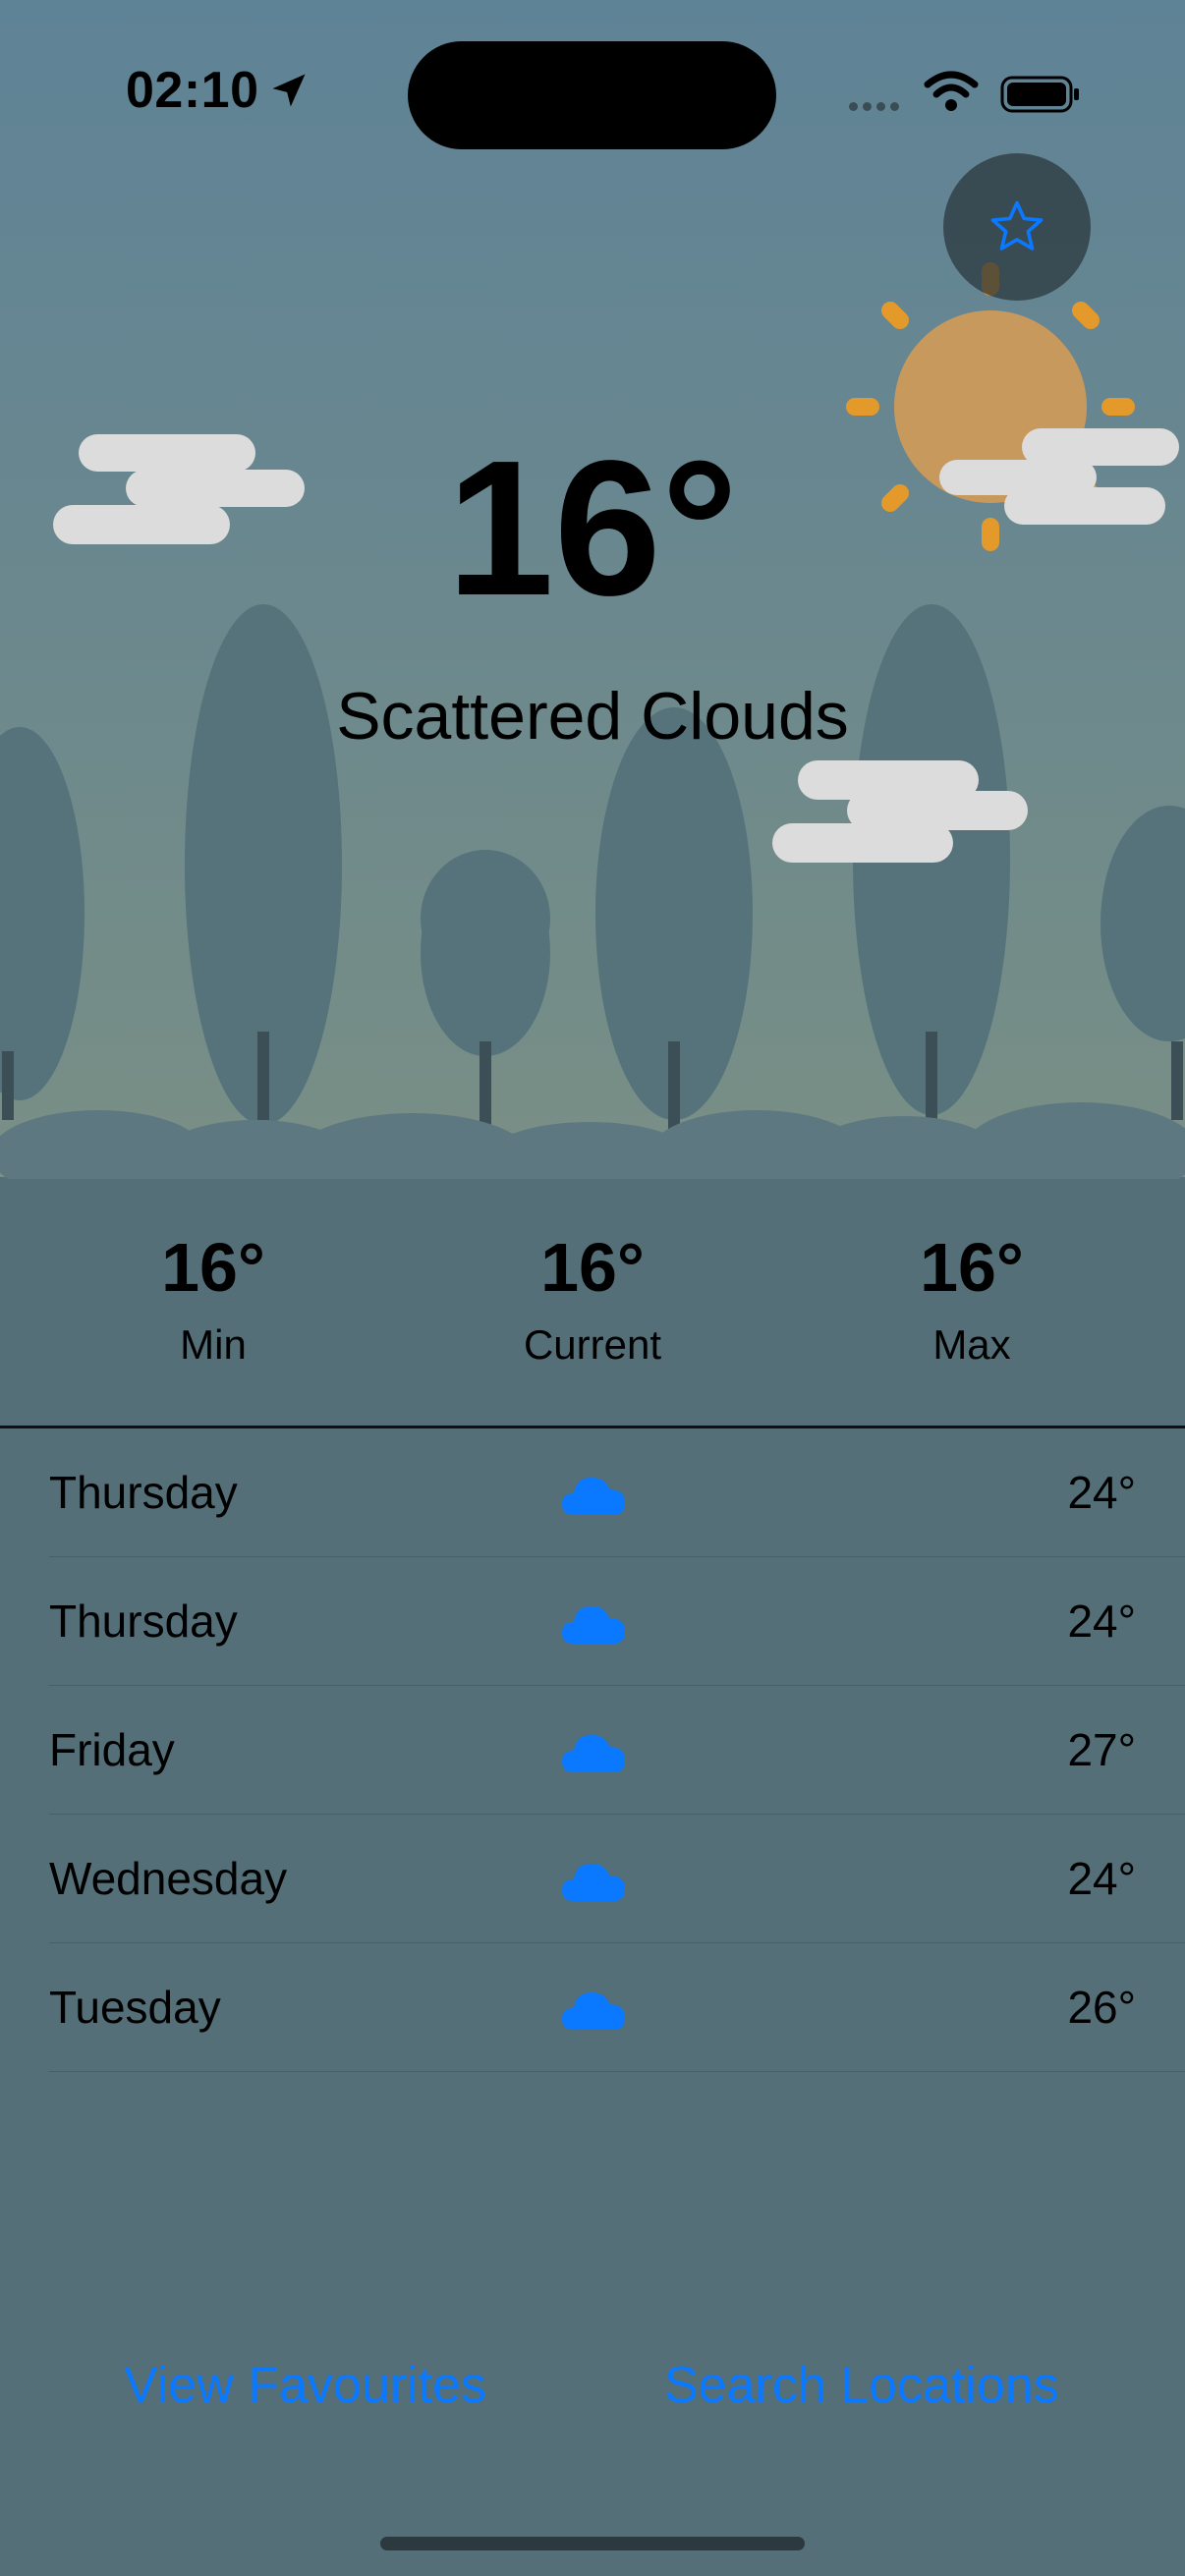  What do you see at coordinates (305, 2385) in the screenshot?
I see `view-favourites-link: View Favourites` at bounding box center [305, 2385].